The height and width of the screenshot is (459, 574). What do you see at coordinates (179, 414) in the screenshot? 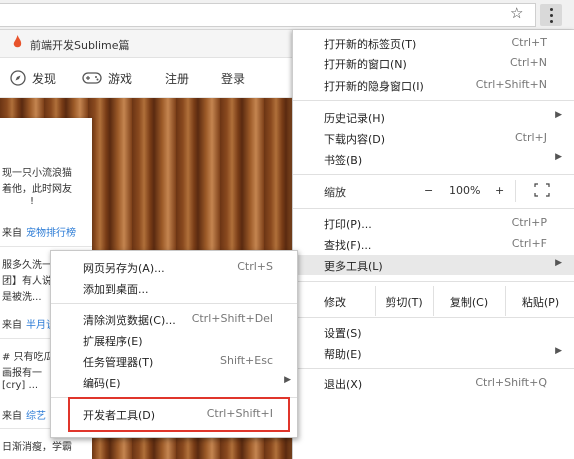
I see `annotation-highlight-box` at bounding box center [179, 414].